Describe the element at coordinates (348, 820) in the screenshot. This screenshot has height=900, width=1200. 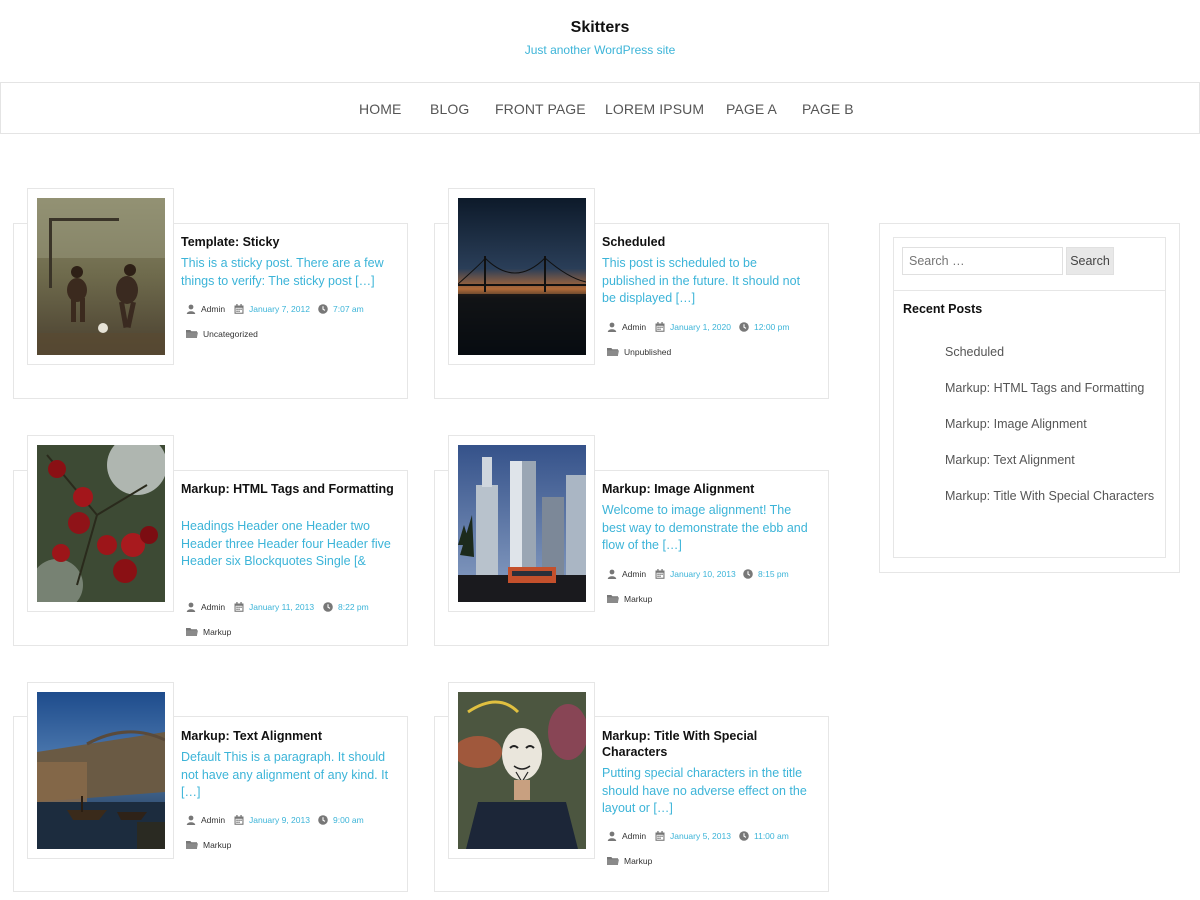
I see `post-time: 9:00 am` at that location.